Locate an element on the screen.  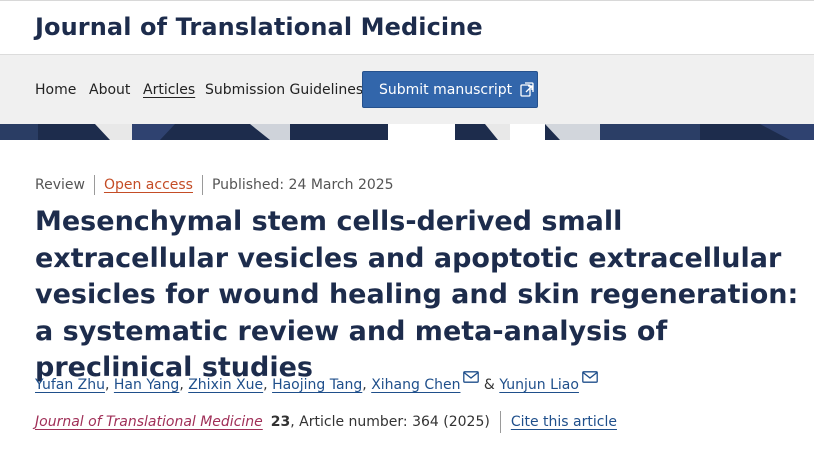
journal-title: Journal of Translational Medicine is located at coordinates (259, 27).